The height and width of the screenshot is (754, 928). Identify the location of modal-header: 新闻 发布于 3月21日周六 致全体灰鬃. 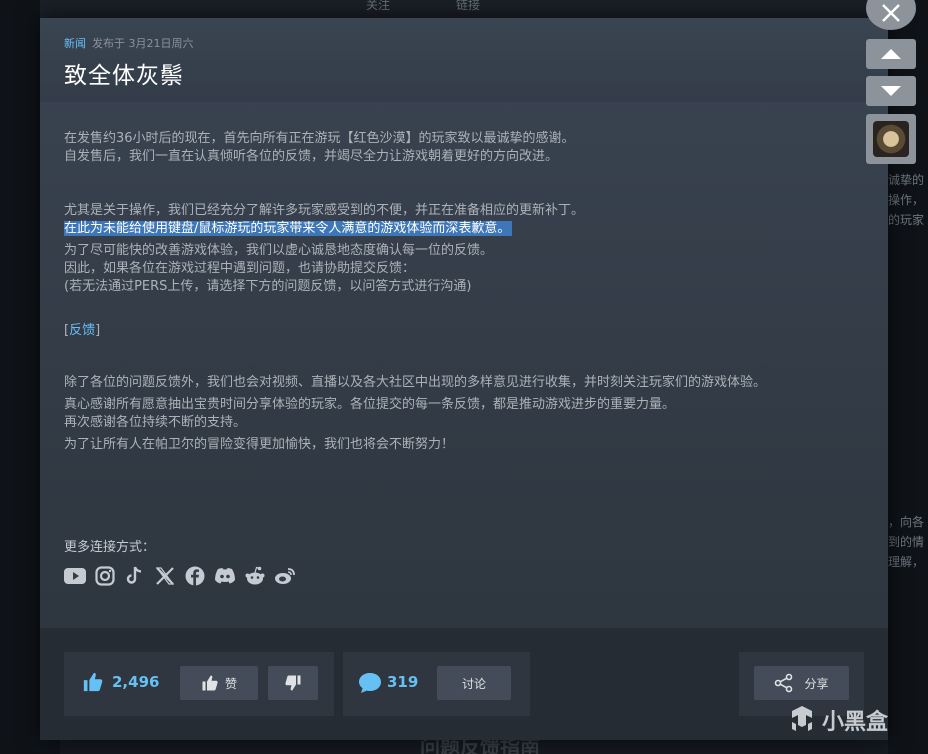
(464, 60).